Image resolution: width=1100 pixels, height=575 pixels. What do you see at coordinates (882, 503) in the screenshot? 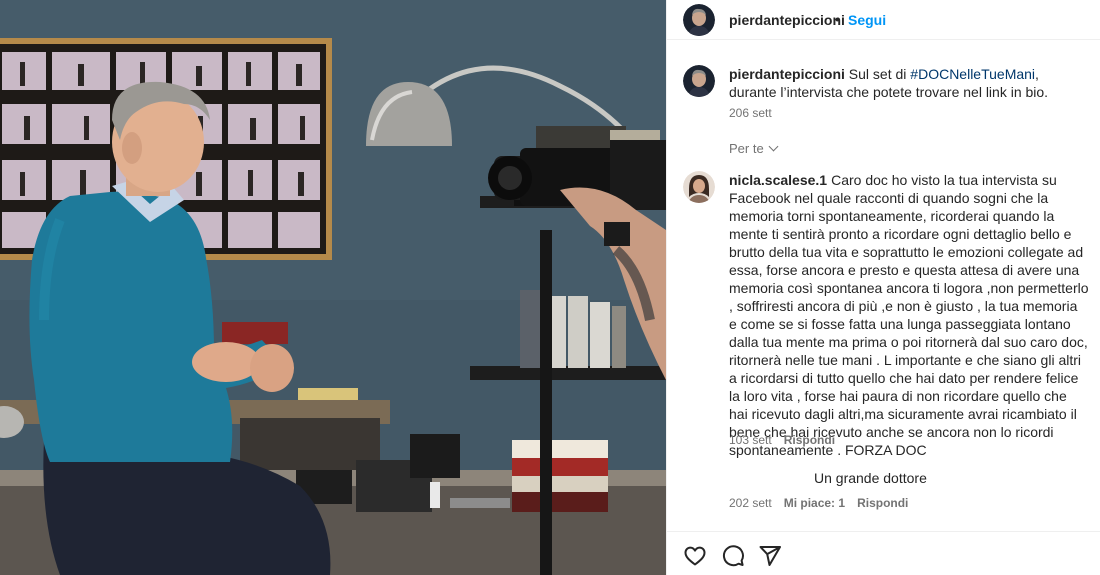
I see `reply-reply-button: Rispondi` at bounding box center [882, 503].